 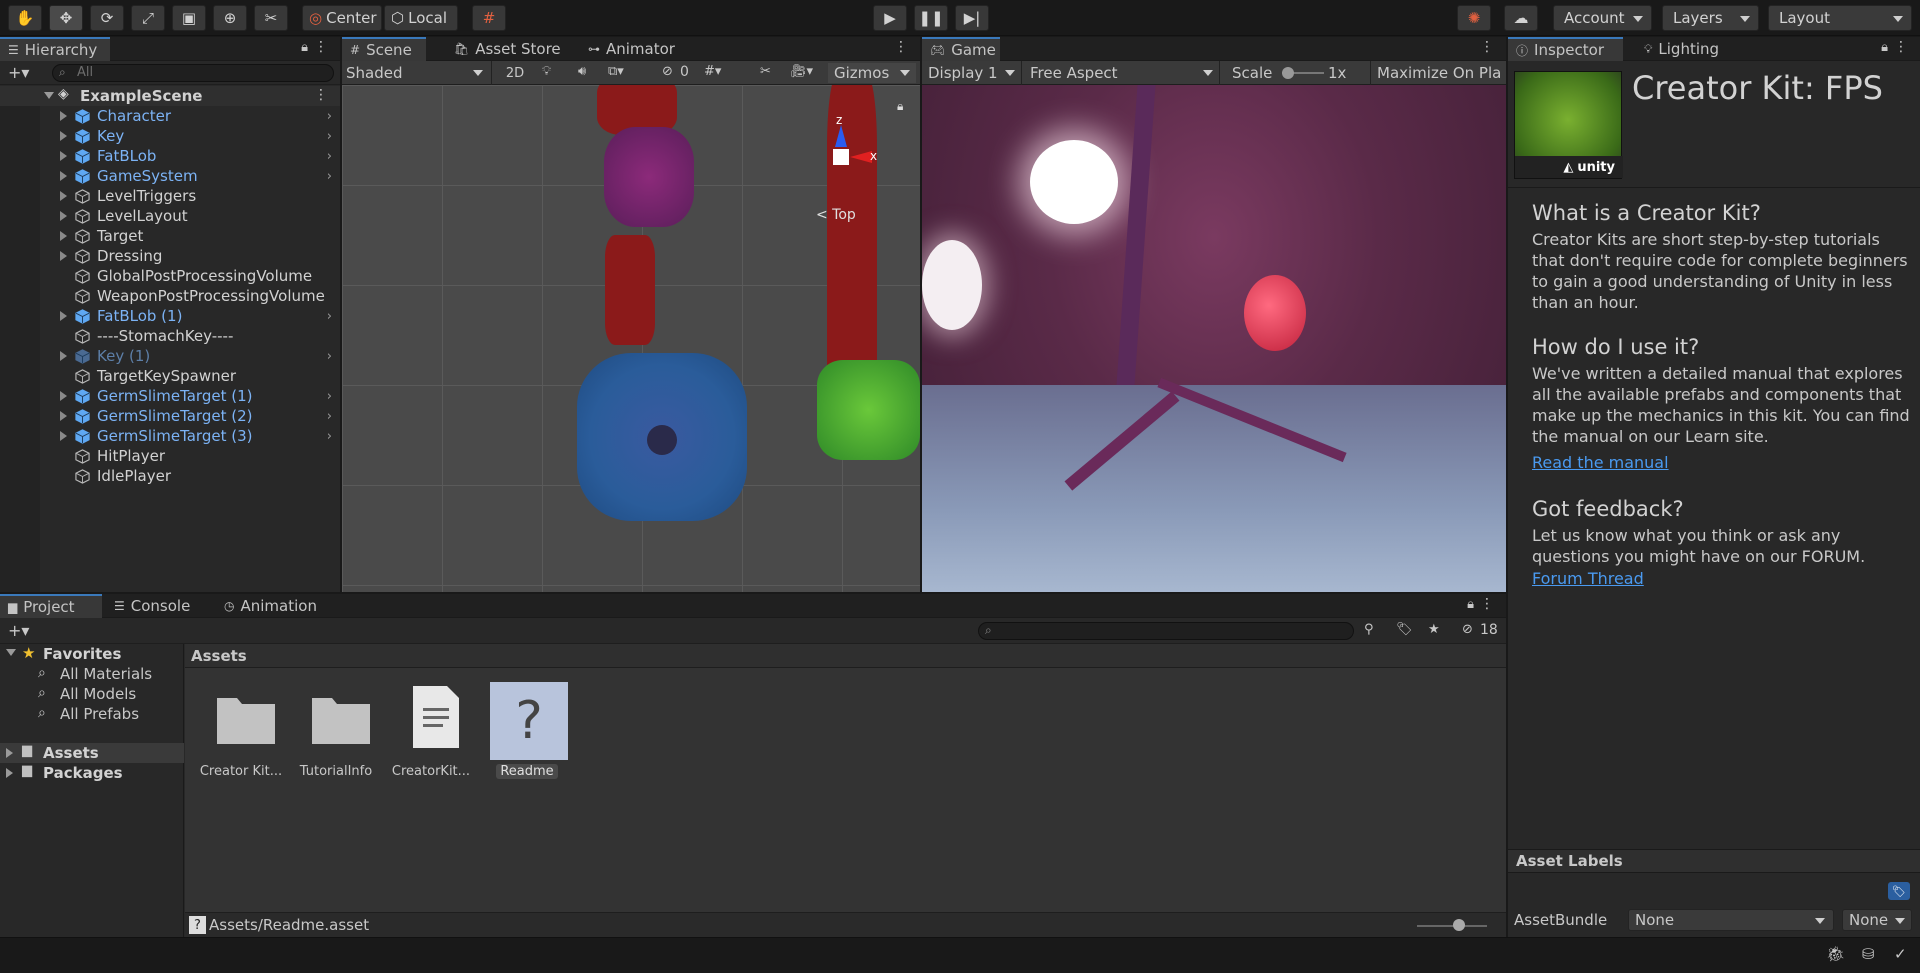 What do you see at coordinates (55, 49) in the screenshot?
I see `tab-hierarchy: ☰ Hierarchy` at bounding box center [55, 49].